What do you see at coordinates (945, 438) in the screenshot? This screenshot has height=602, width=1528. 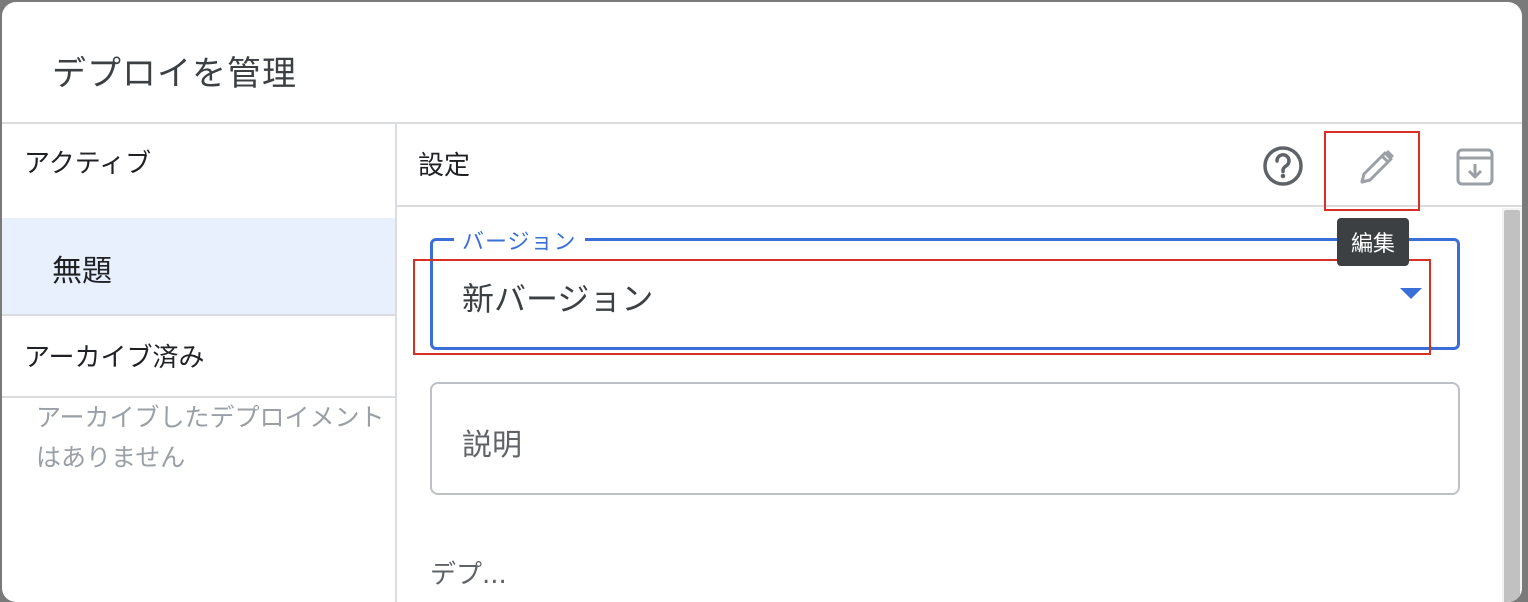 I see `description-field` at bounding box center [945, 438].